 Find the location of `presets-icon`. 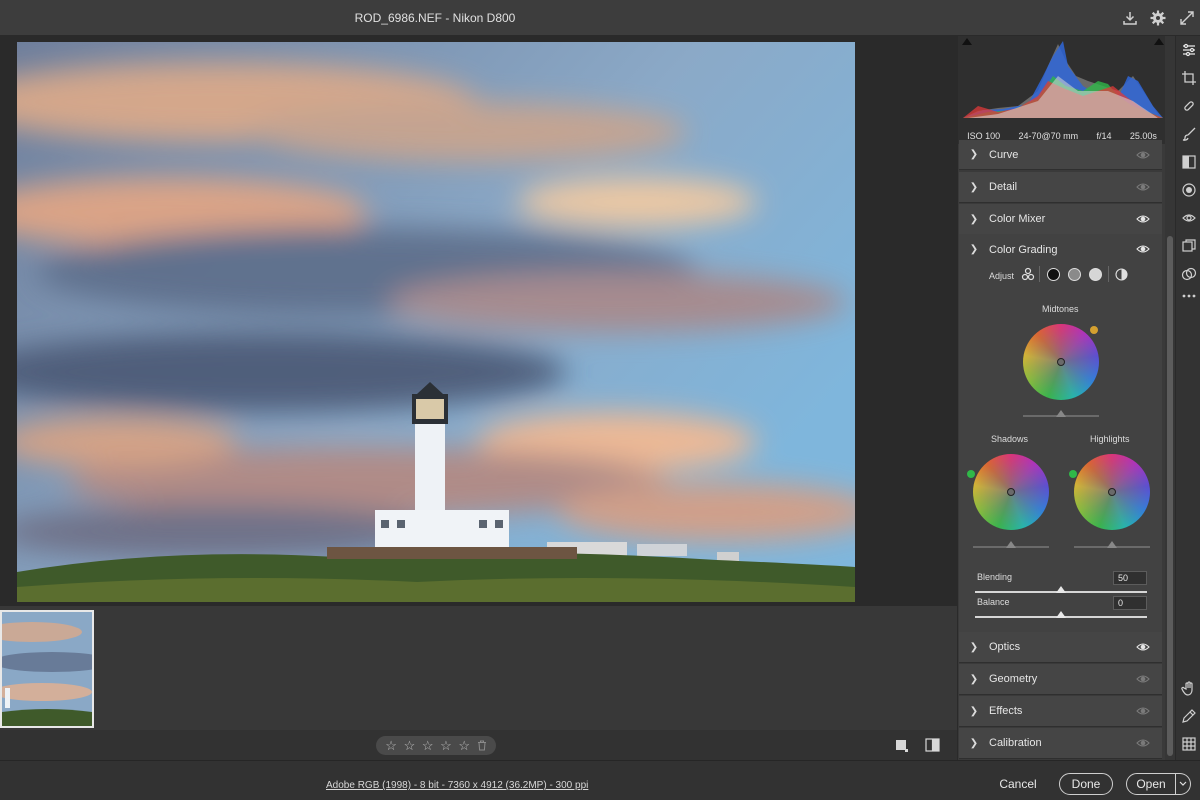

presets-icon is located at coordinates (1189, 274).